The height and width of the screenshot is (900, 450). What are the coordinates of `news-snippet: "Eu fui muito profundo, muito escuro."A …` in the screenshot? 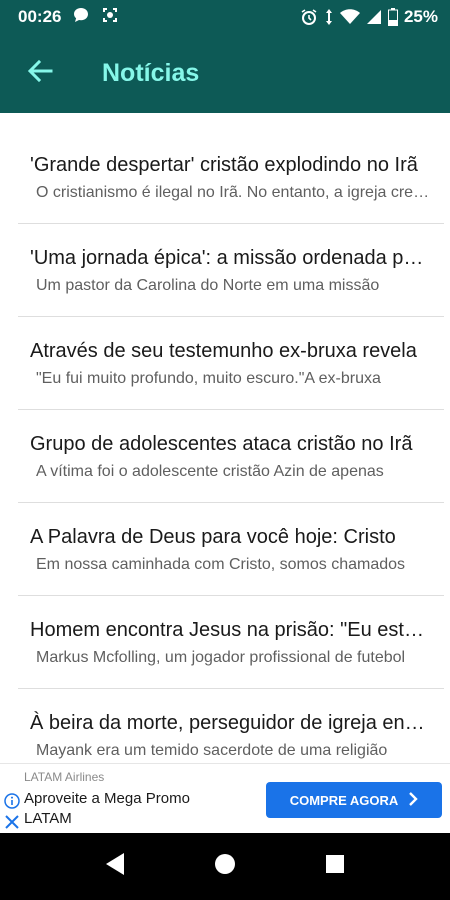 It's located at (208, 378).